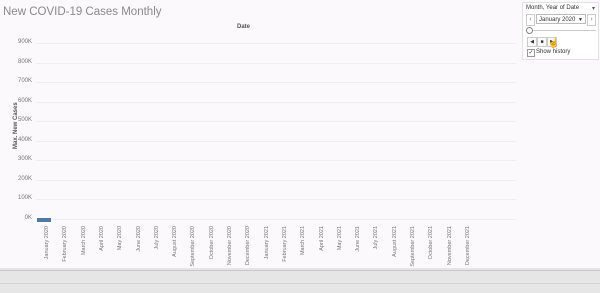 The width and height of the screenshot is (600, 293). Describe the element at coordinates (580, 20) in the screenshot. I see `dropdown-caret-icon: ▼` at that location.